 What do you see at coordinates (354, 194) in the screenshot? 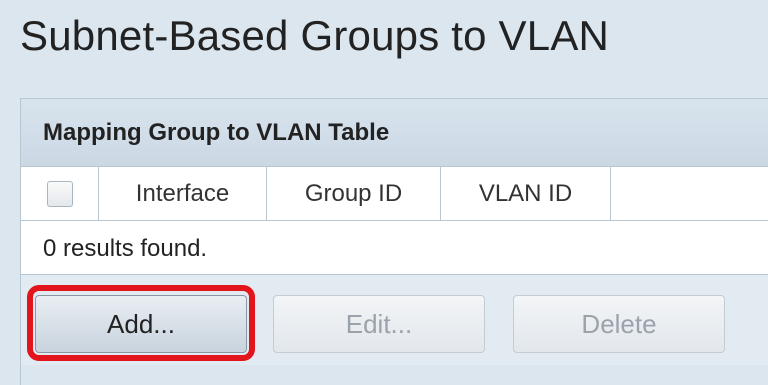
I see `column-header-group-id: Group ID` at bounding box center [354, 194].